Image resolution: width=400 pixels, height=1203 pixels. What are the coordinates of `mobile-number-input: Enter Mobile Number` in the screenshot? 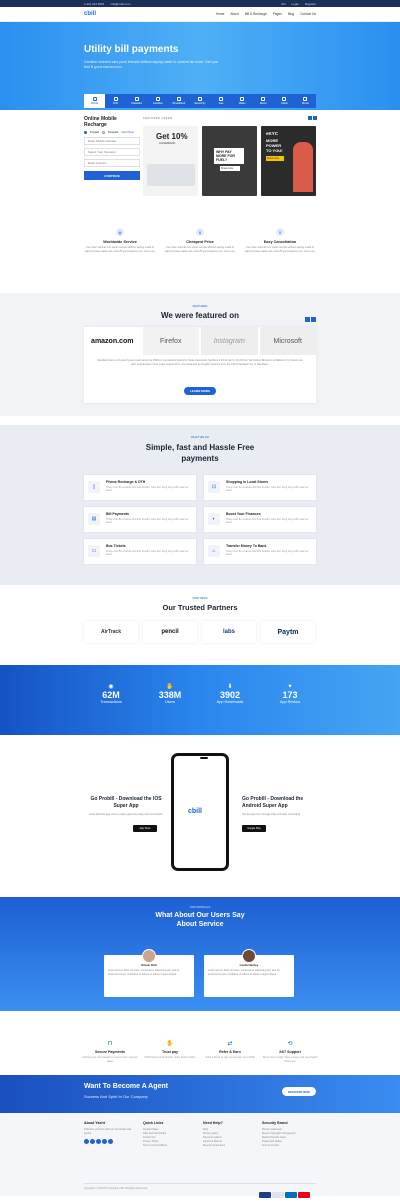 It's located at (112, 141).